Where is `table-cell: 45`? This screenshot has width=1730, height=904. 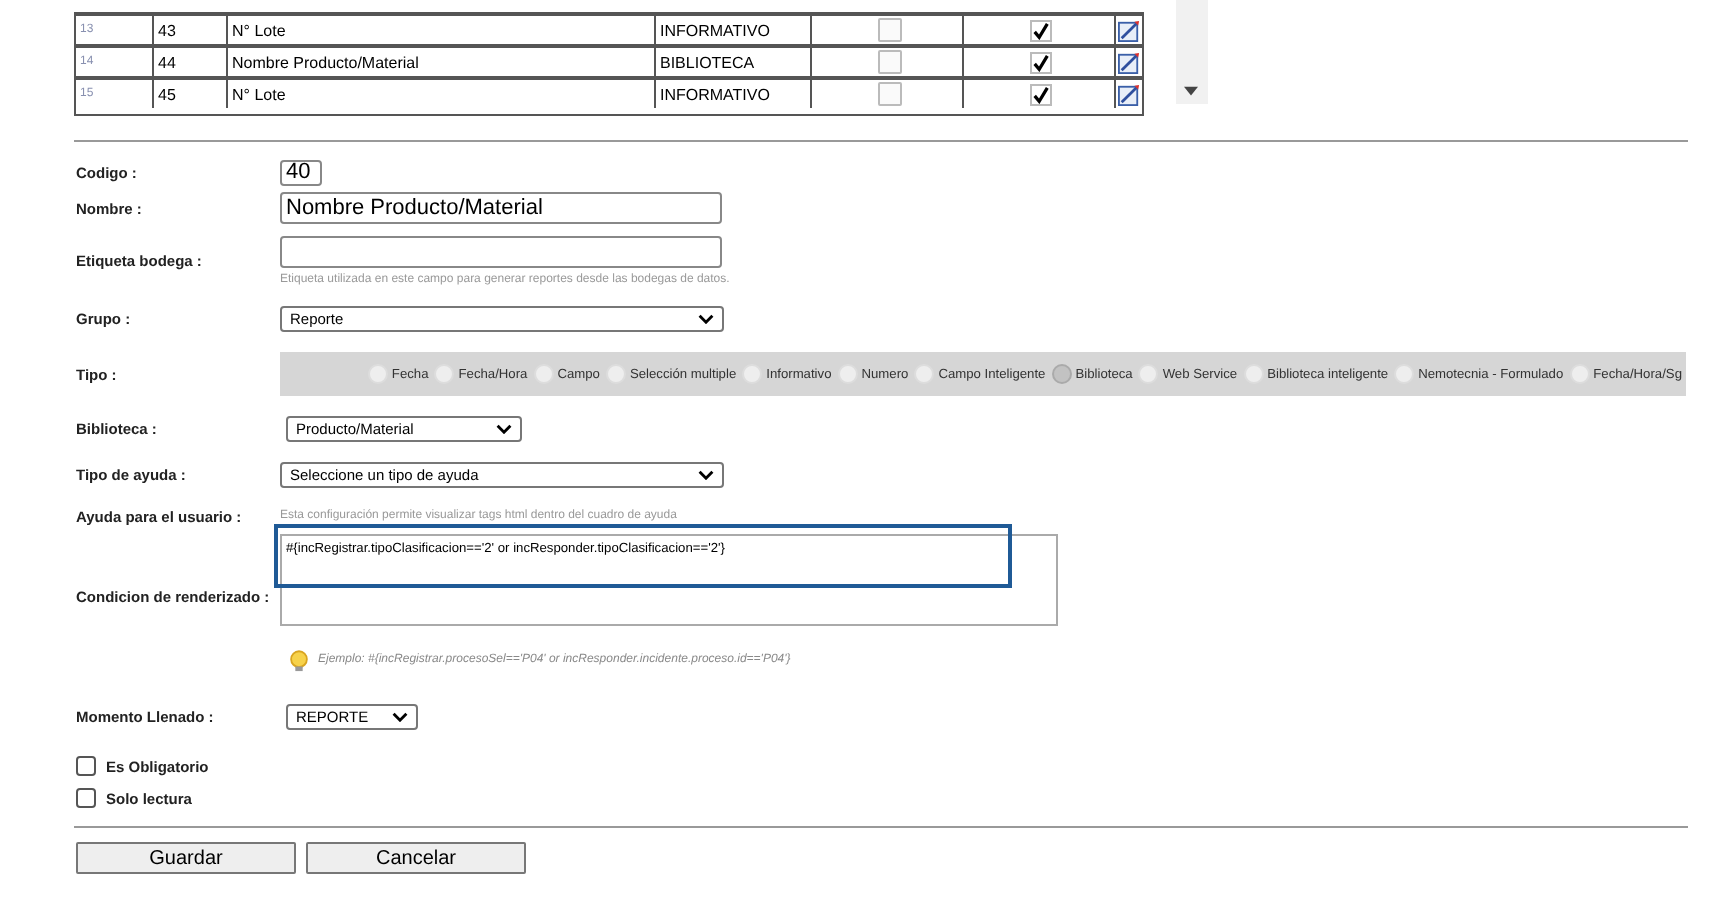
table-cell: 45 is located at coordinates (189, 94).